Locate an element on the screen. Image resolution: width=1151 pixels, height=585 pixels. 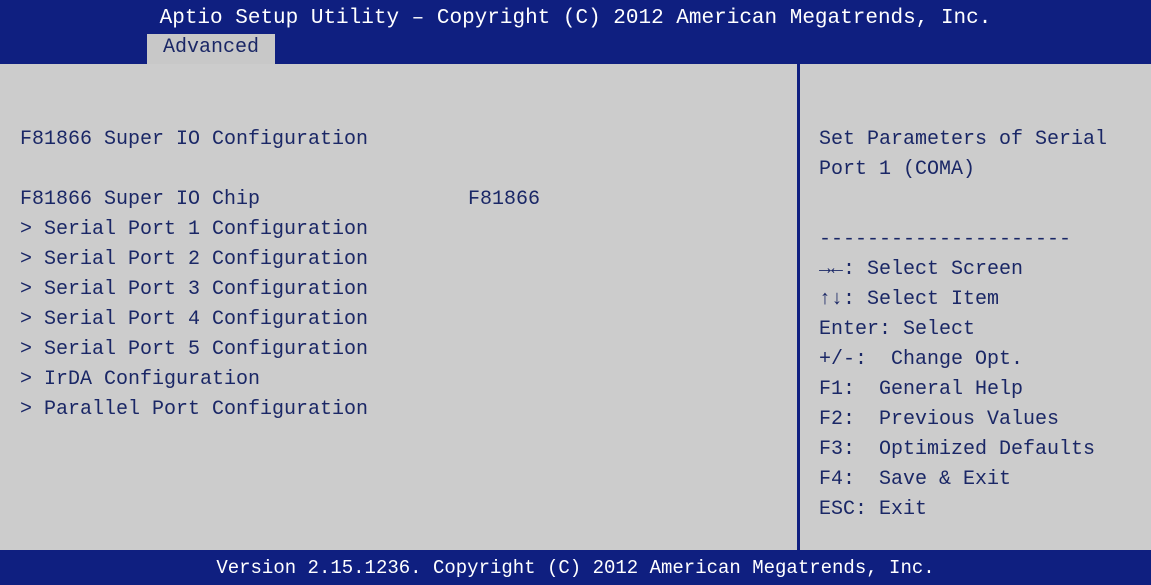
help-description-line-1: Set Parameters of Serial is located at coordinates (963, 139).